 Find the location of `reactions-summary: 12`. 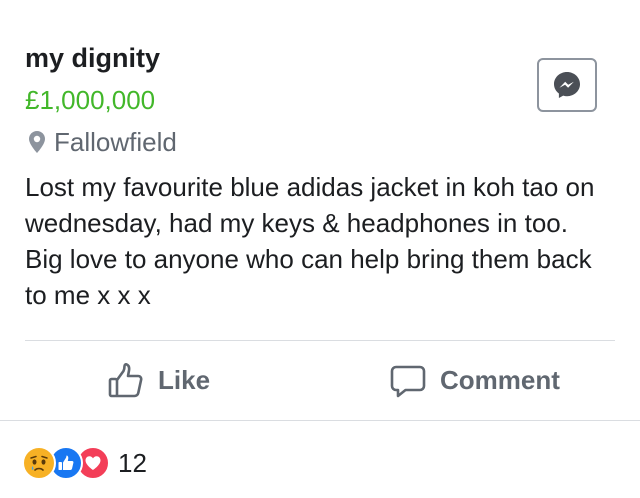

reactions-summary: 12 is located at coordinates (84, 463).